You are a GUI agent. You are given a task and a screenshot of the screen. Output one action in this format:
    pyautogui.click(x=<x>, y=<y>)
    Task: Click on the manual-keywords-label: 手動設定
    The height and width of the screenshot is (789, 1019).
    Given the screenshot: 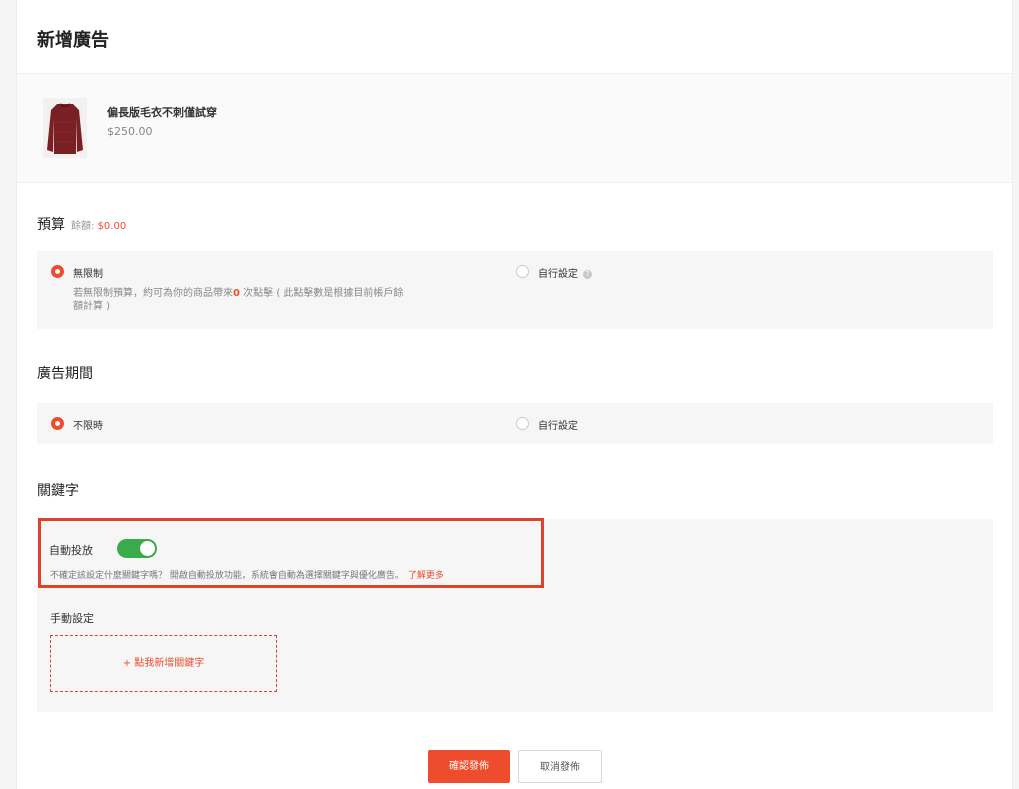 What is the action you would take?
    pyautogui.click(x=72, y=618)
    